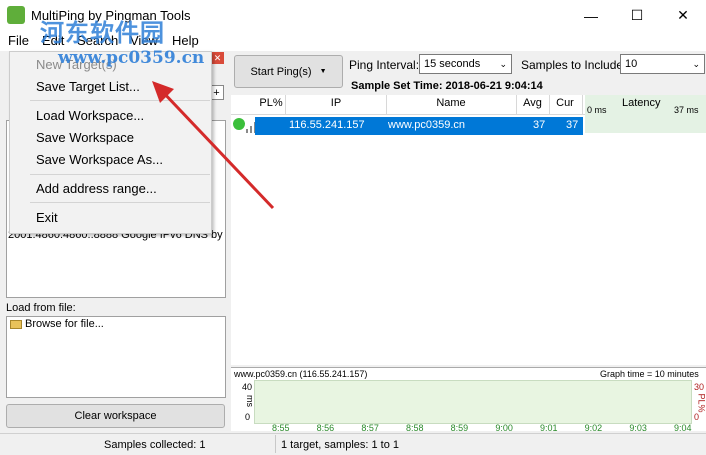  What do you see at coordinates (572, 125) in the screenshot?
I see `row-cur: 37` at bounding box center [572, 125].